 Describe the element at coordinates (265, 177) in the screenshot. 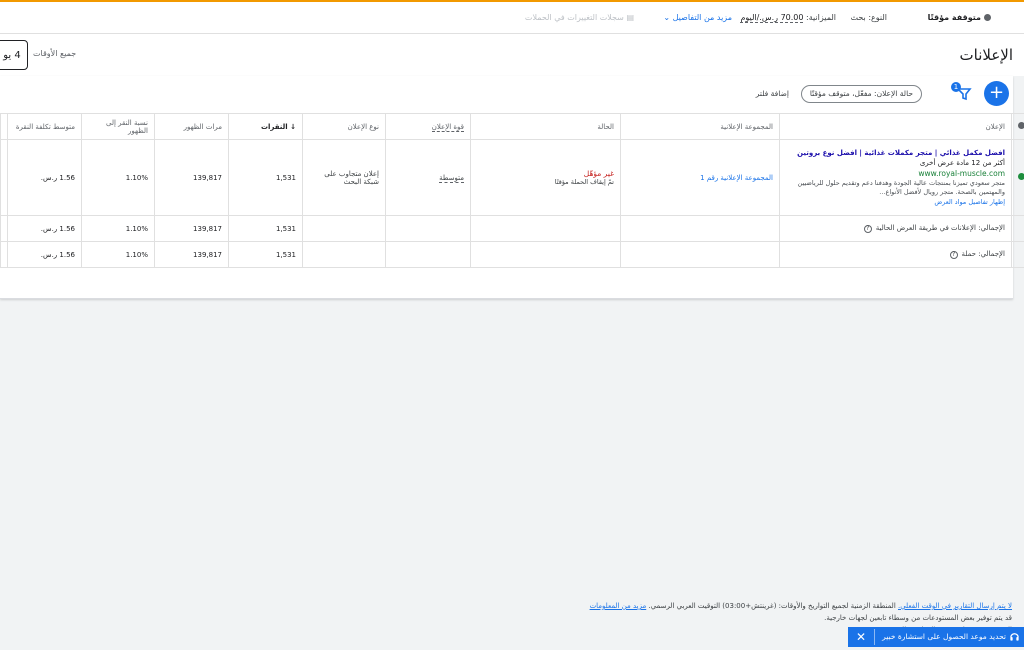

I see `clicks-cell: 1,531` at that location.